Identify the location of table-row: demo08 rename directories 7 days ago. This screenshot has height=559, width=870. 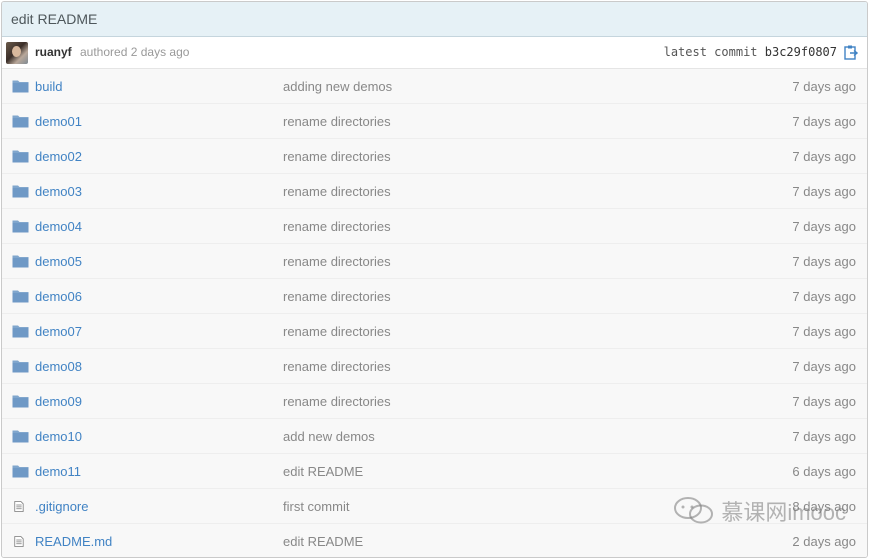
(434, 366).